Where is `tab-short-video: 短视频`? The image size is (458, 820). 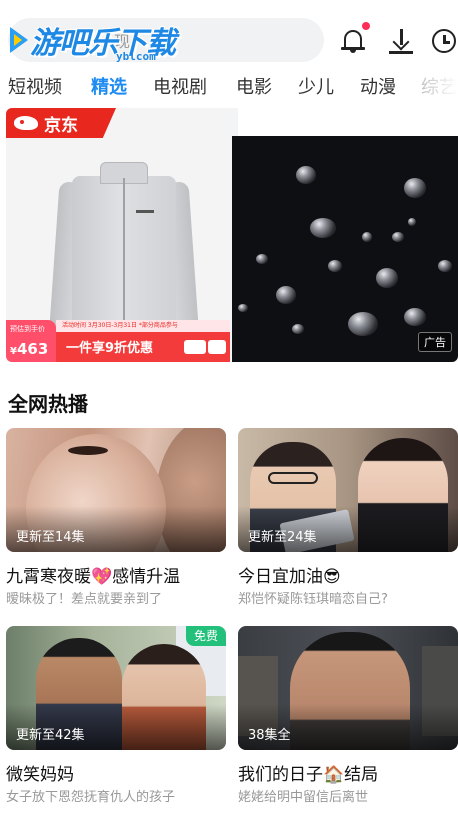 tab-short-video: 短视频 is located at coordinates (35, 88).